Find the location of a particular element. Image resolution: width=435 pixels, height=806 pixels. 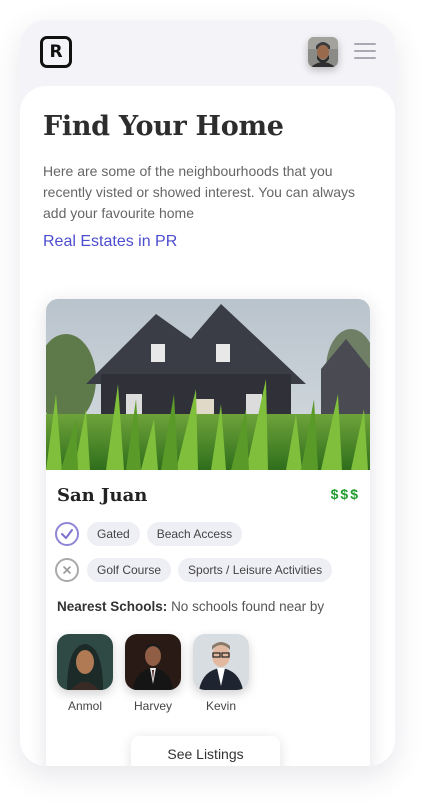

schools-label: Nearest Schools: is located at coordinates (112, 606).